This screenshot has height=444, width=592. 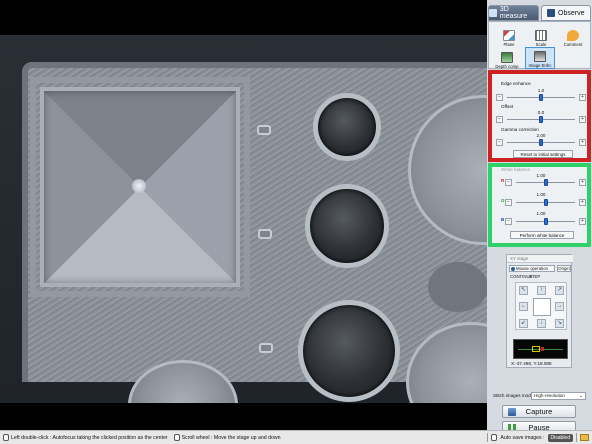 I want to click on depth-comp-button: Depth comp, so click(x=507, y=59).